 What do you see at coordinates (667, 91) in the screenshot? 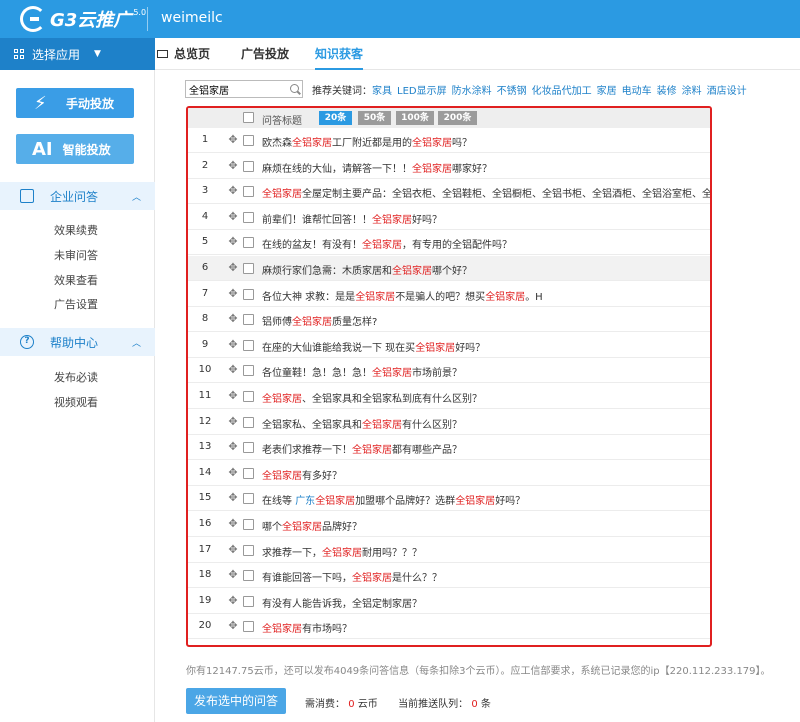
I see `keyword-link: 装修` at bounding box center [667, 91].